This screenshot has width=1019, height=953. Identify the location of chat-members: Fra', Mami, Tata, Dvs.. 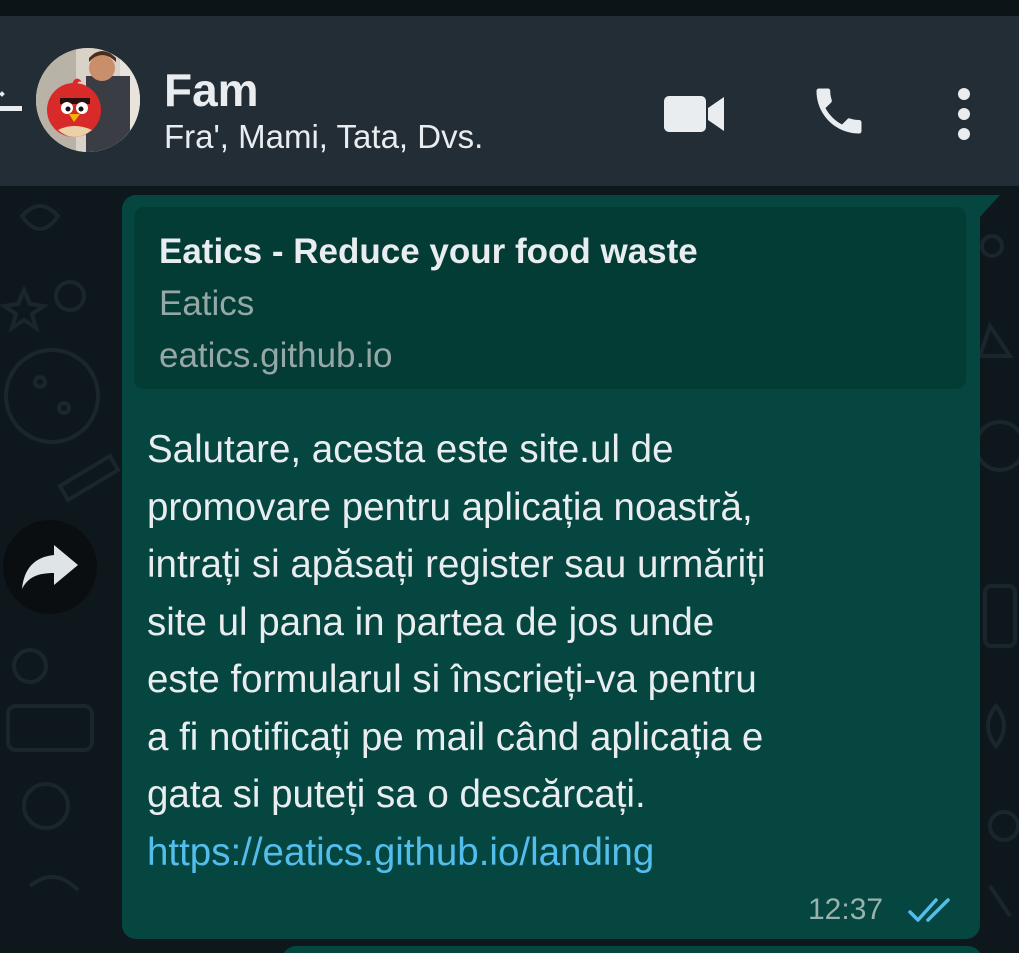
(323, 137).